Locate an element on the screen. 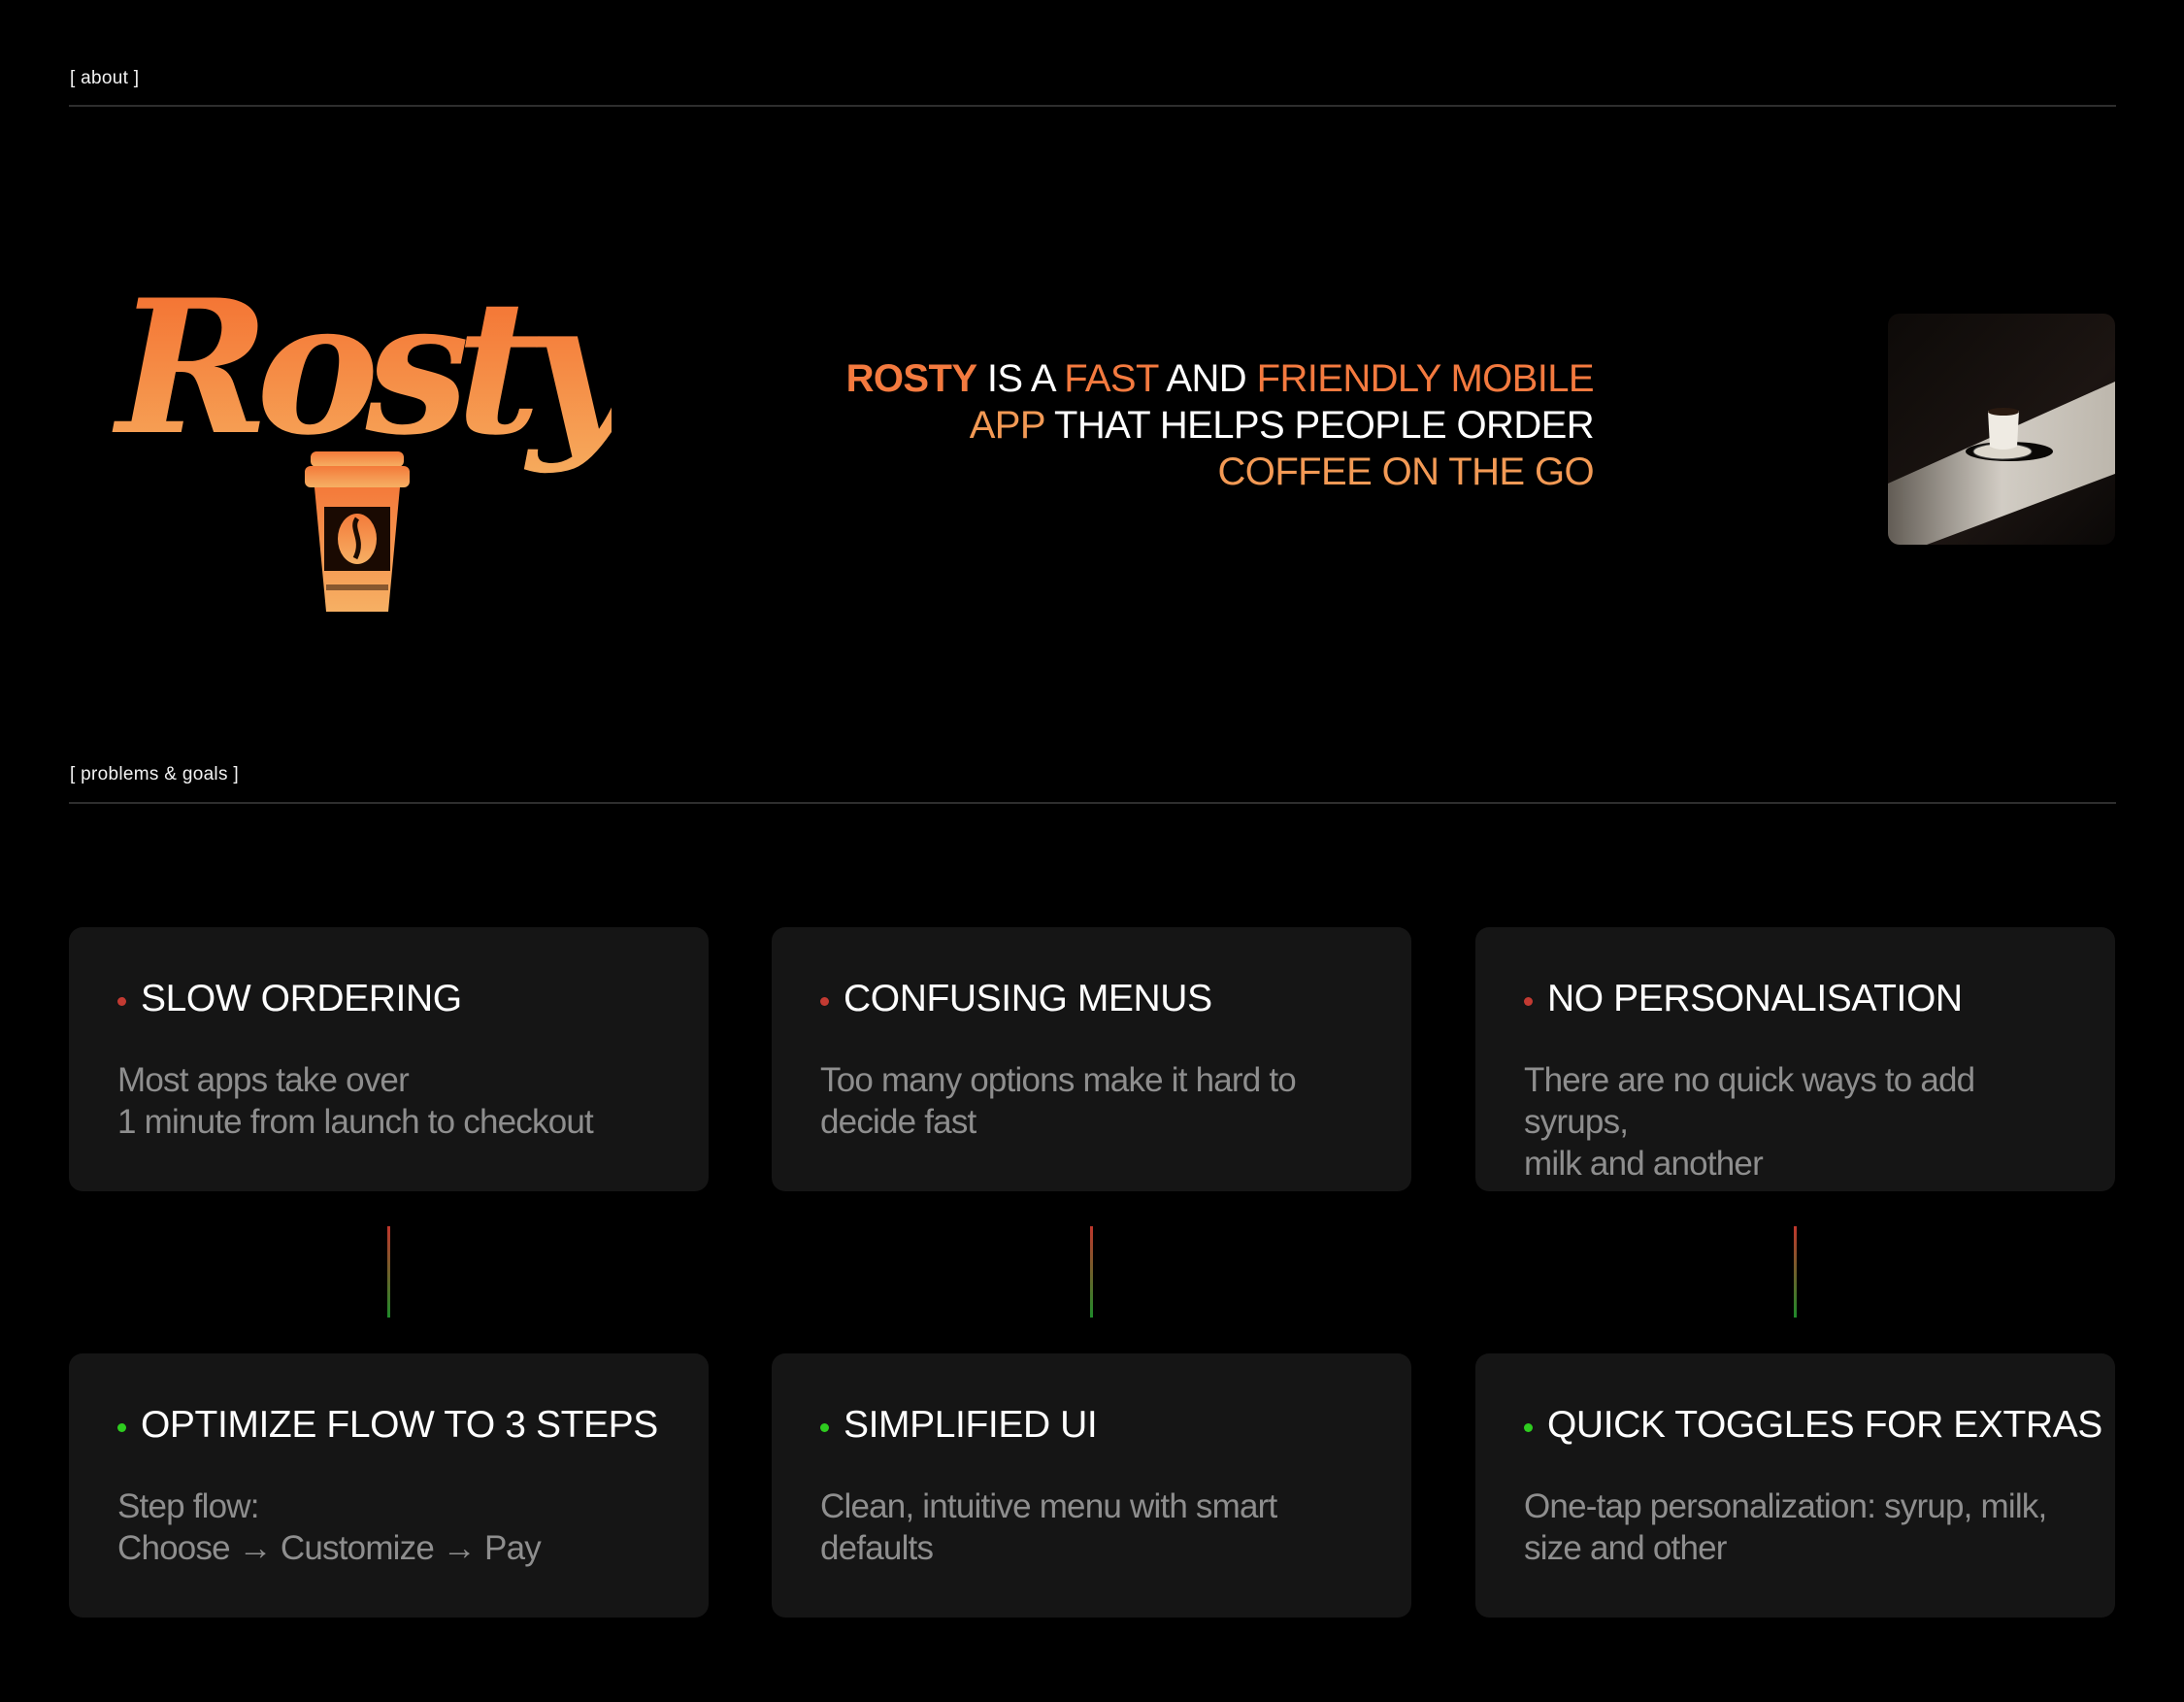  tagline-brand: ROSTY is located at coordinates (911, 378).